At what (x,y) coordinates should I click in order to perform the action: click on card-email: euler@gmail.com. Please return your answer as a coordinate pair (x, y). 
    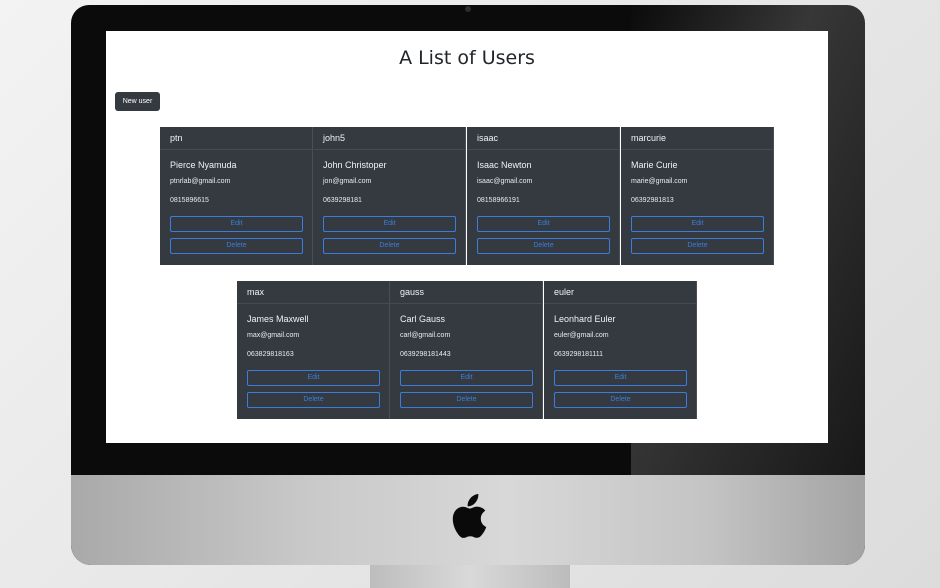
    Looking at the image, I should click on (581, 335).